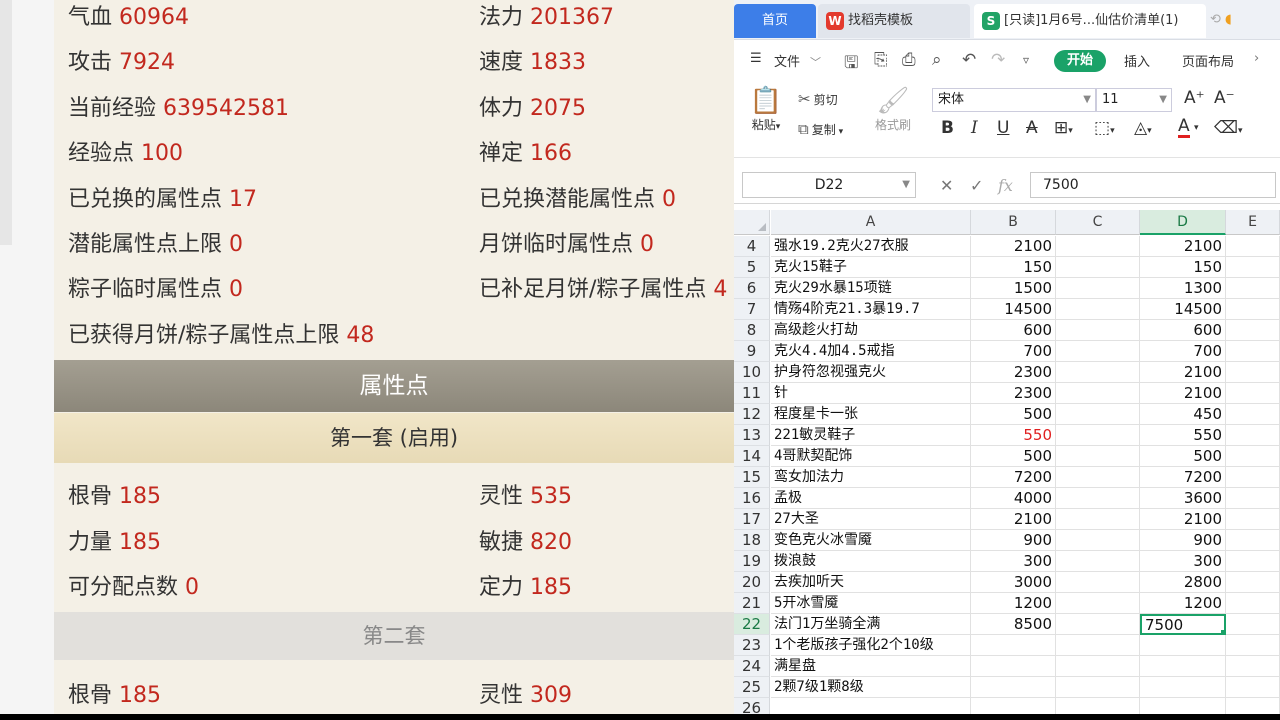 Image resolution: width=1280 pixels, height=720 pixels. I want to click on row-header: 5, so click(752, 267).